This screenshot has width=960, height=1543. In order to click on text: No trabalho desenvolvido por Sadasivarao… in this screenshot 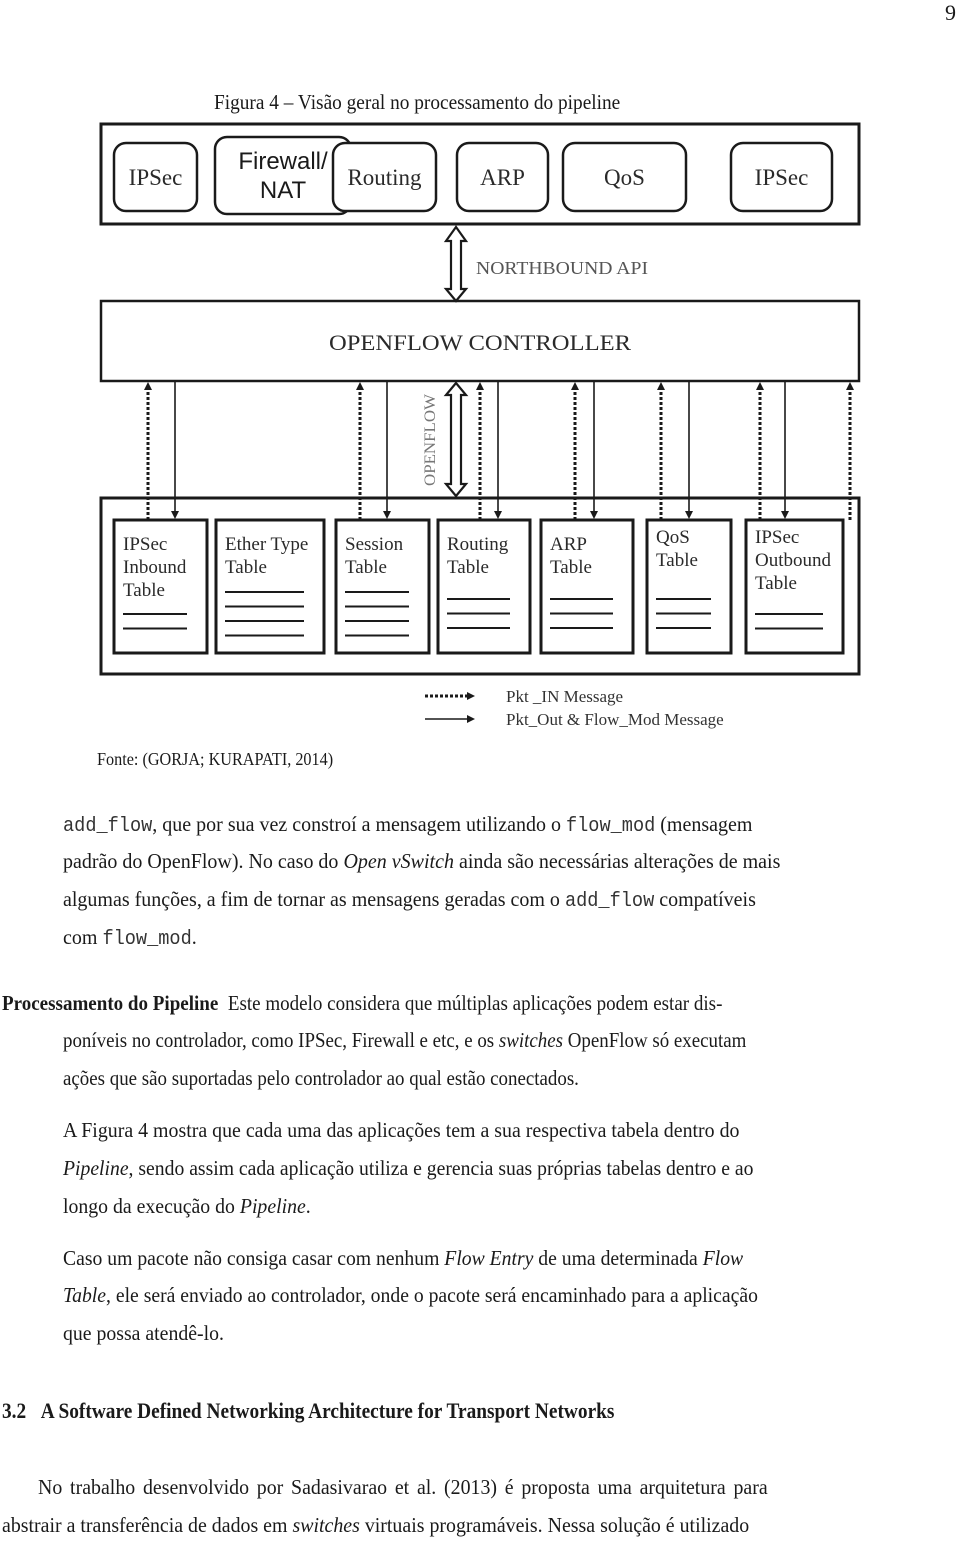, I will do `click(403, 1487)`.